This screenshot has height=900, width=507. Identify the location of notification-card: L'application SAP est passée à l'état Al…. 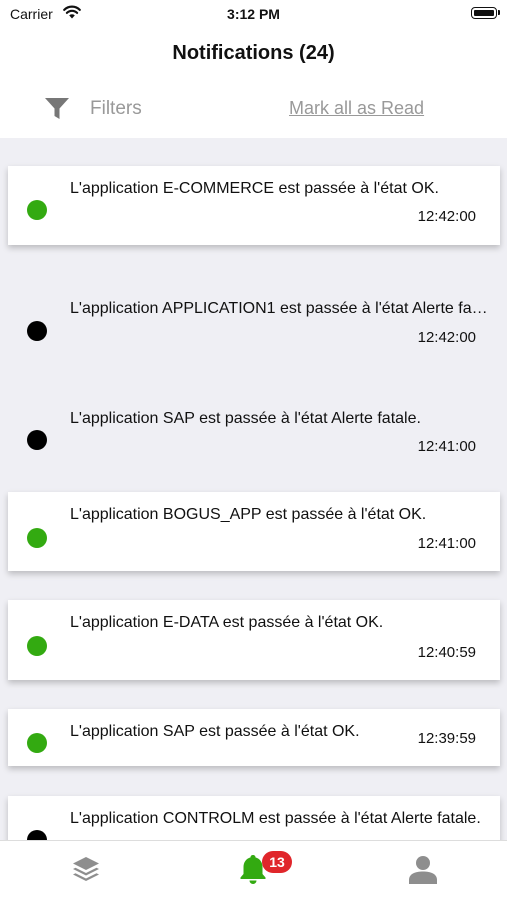
(254, 436).